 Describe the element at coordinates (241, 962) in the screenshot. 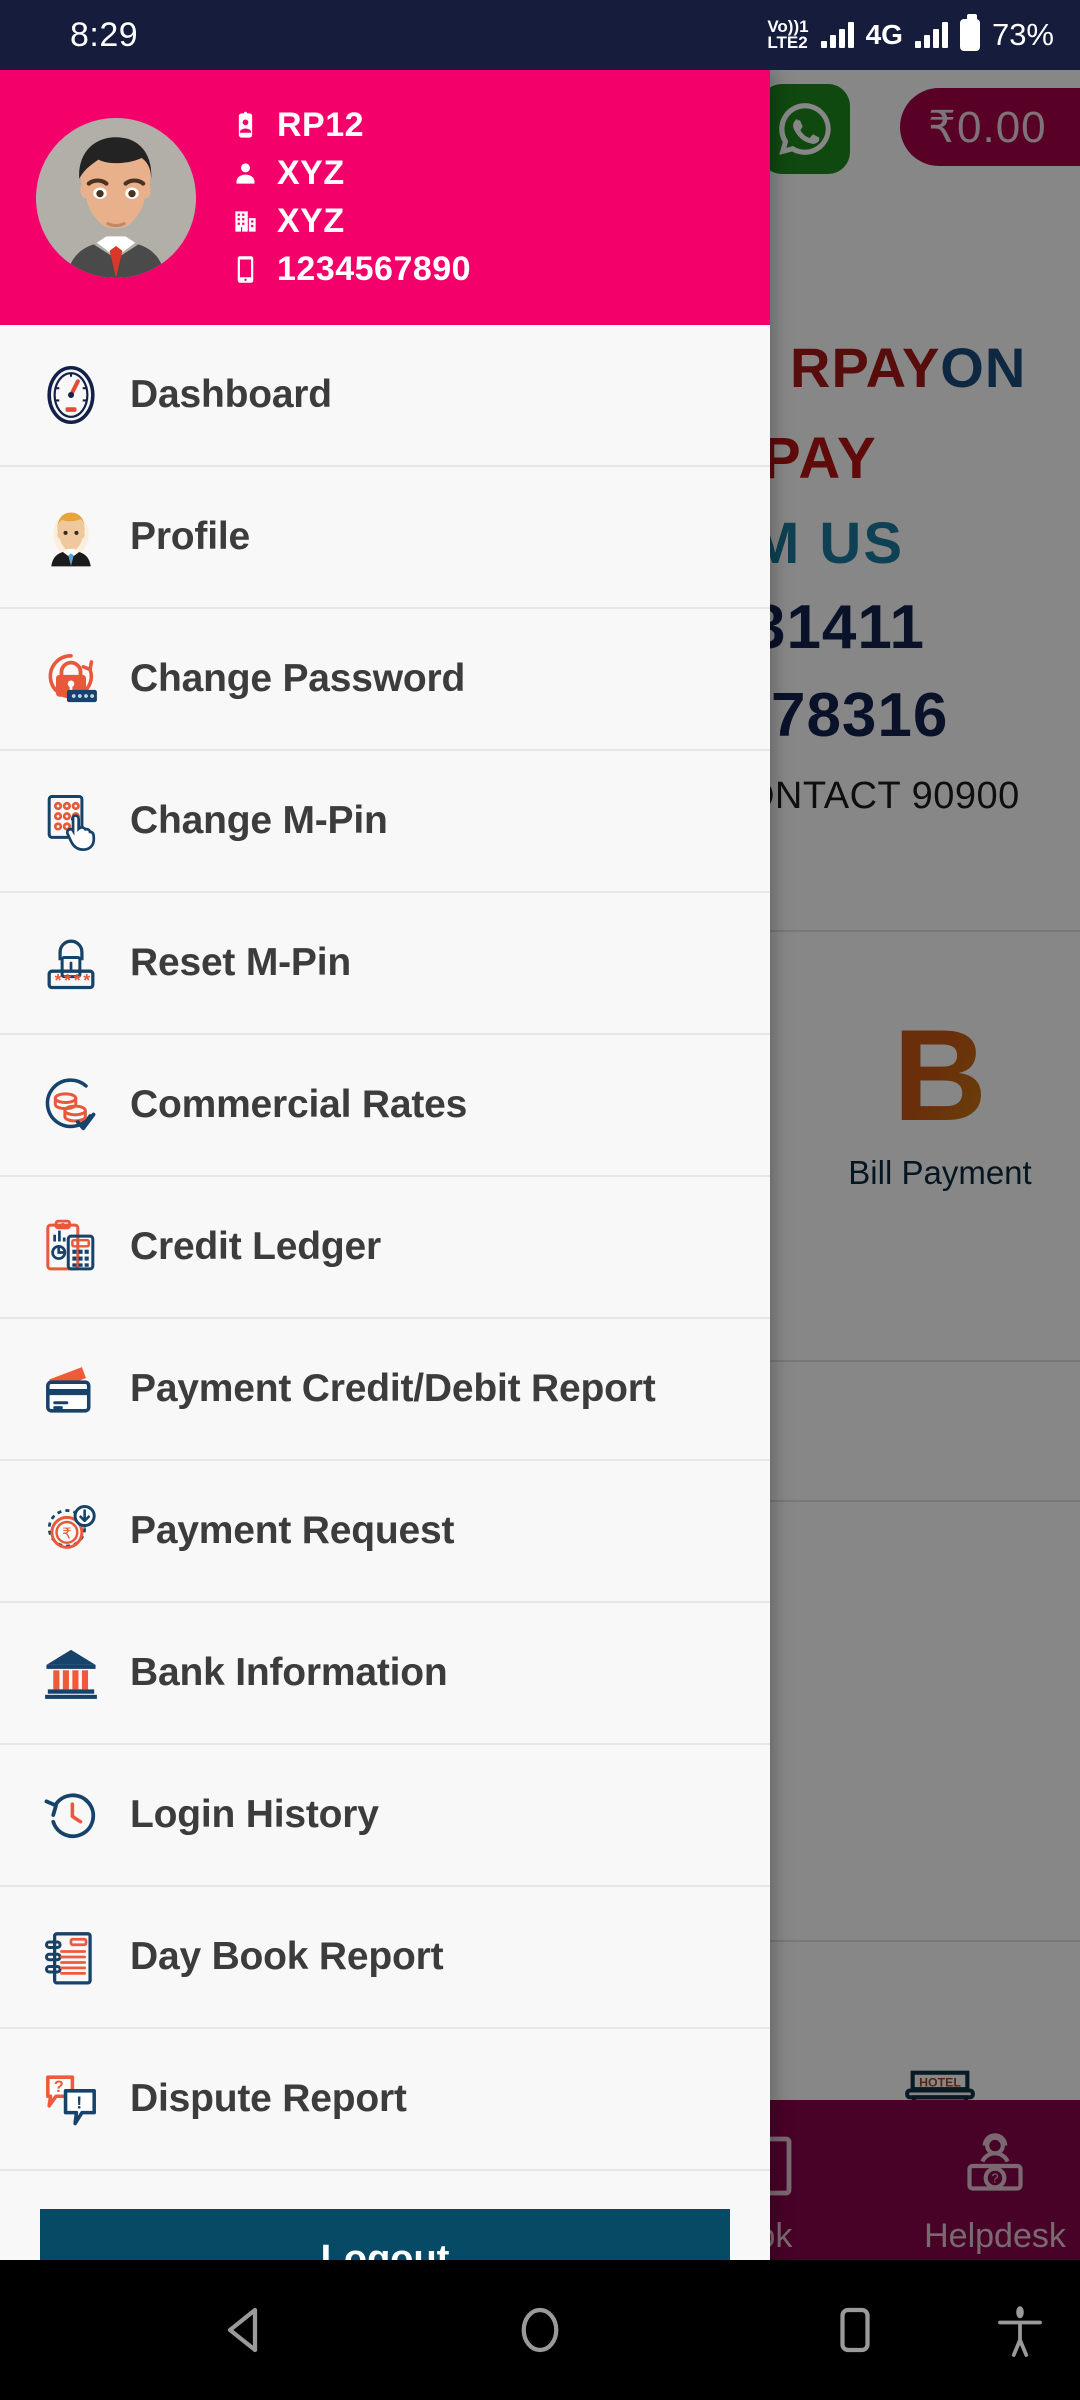

I see `menu-item-label: Reset M-Pin` at that location.